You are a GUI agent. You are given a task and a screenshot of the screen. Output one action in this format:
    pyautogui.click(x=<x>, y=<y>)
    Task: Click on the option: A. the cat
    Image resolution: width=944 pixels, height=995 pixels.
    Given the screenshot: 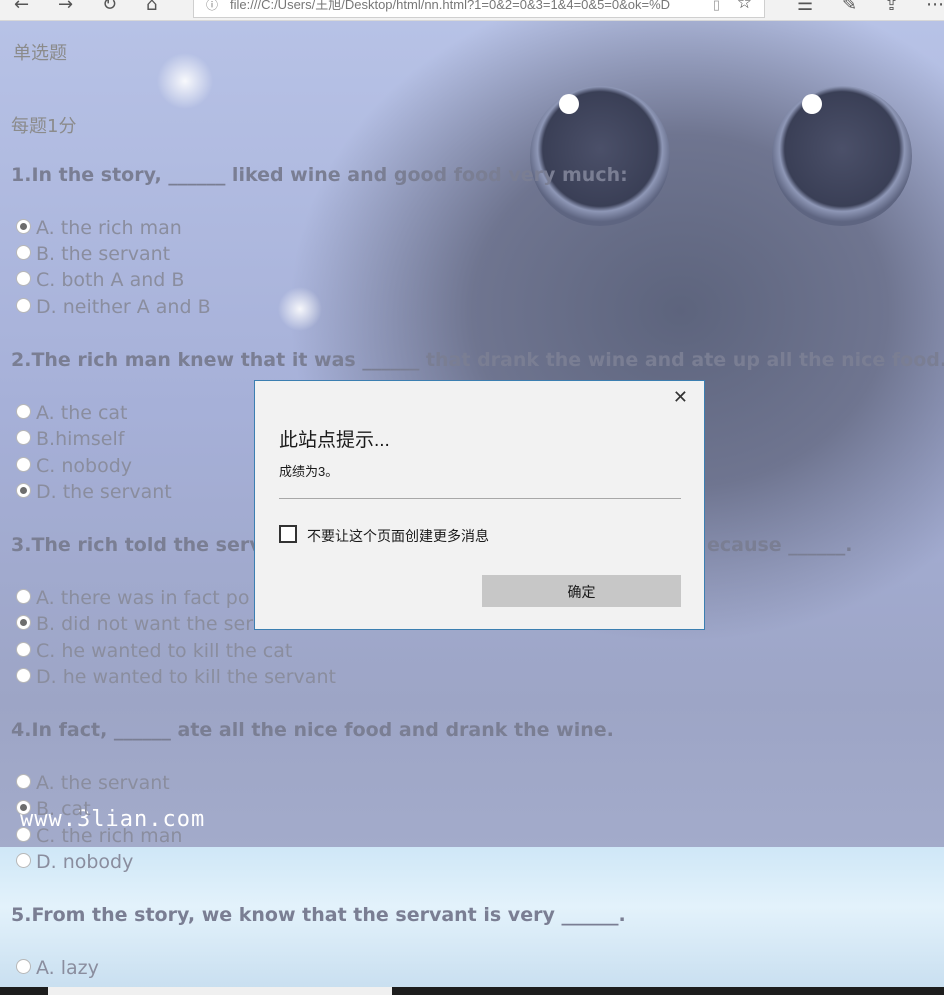 What is the action you would take?
    pyautogui.click(x=72, y=413)
    